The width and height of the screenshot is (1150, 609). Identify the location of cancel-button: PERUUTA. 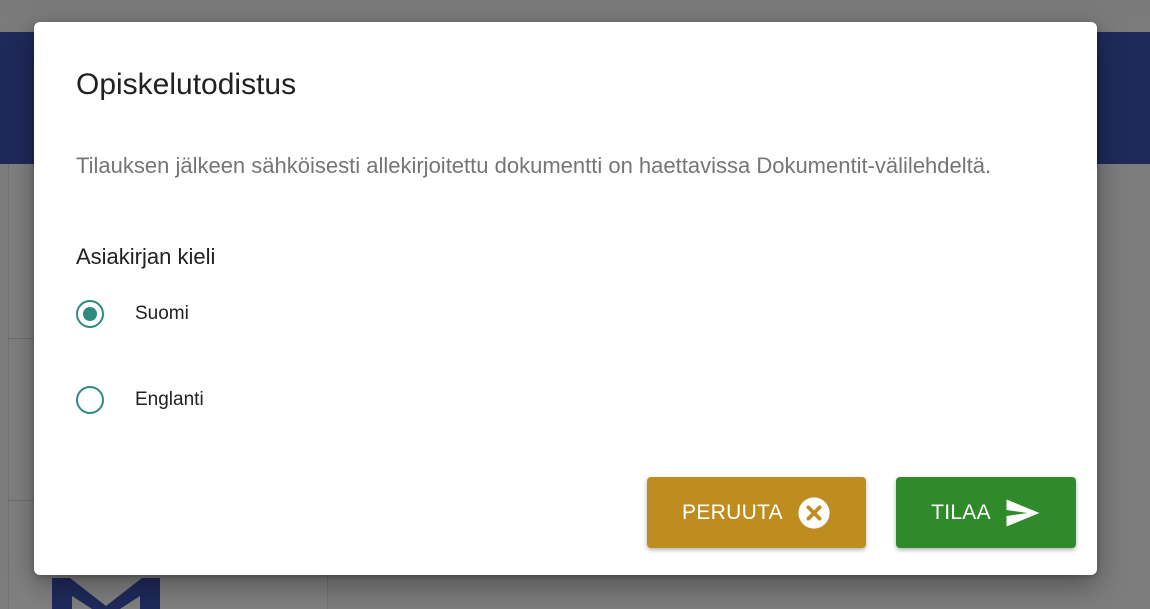
(756, 512).